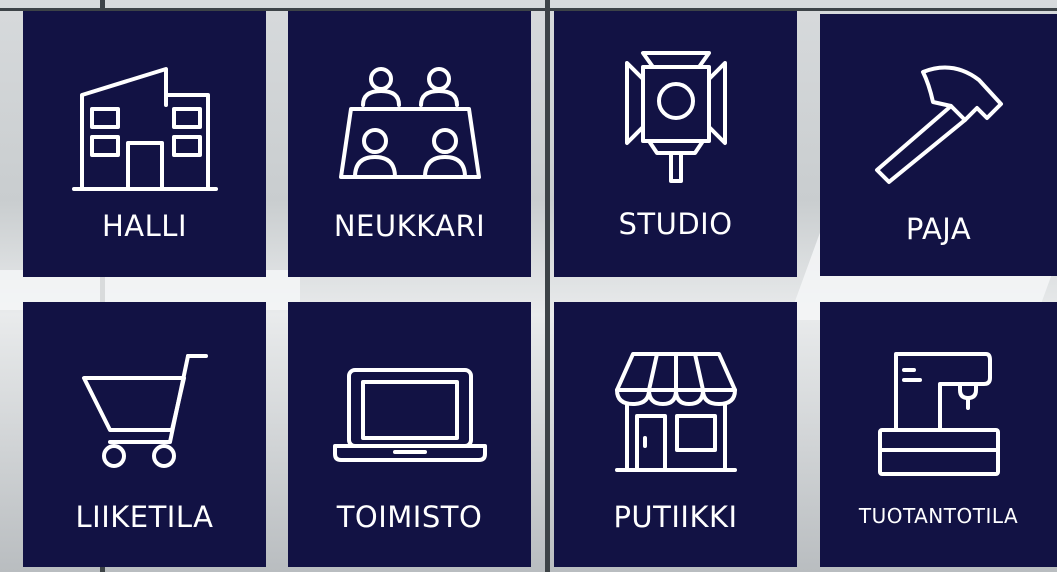 This screenshot has width=1057, height=572. What do you see at coordinates (144, 129) in the screenshot?
I see `building-icon` at bounding box center [144, 129].